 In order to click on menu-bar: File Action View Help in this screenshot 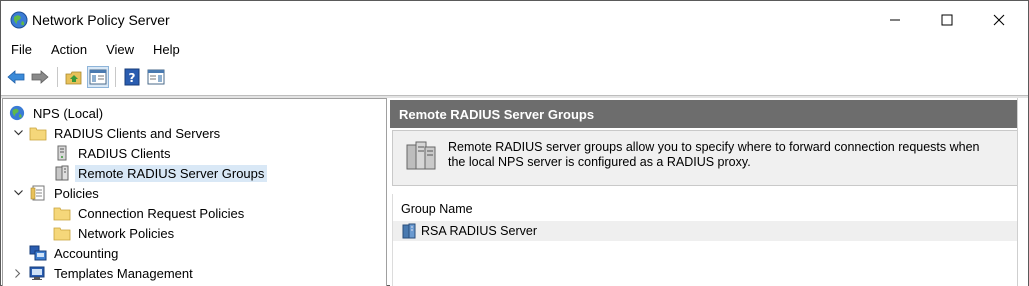, I will do `click(514, 50)`.